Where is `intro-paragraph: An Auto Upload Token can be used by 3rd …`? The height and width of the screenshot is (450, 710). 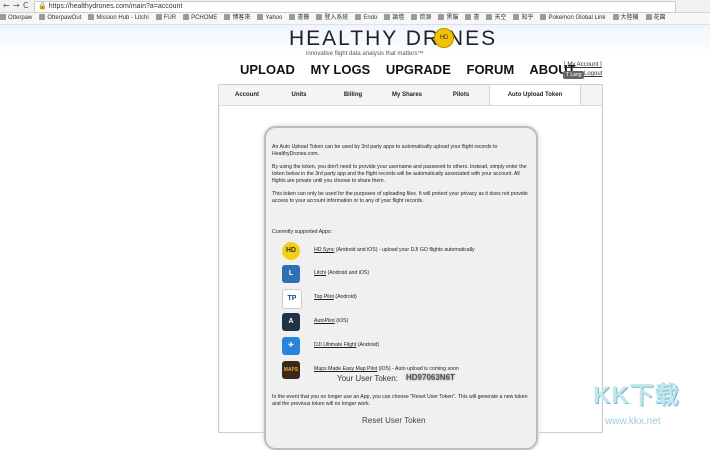
intro-paragraph: An Auto Upload Token can be used by 3rd … is located at coordinates (385, 150).